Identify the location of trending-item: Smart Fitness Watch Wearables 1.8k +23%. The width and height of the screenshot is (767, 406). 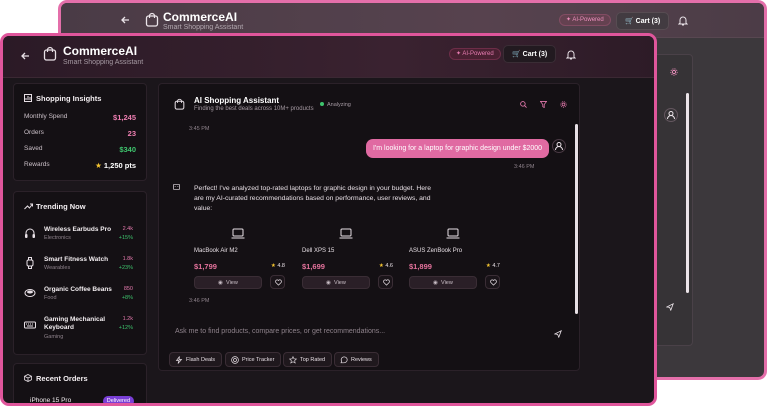
(80, 264).